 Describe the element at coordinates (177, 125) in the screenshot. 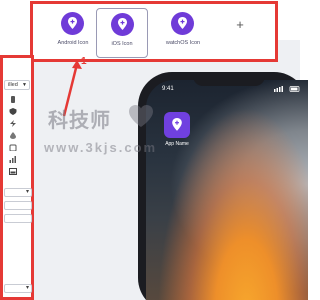

I see `app-icon` at that location.